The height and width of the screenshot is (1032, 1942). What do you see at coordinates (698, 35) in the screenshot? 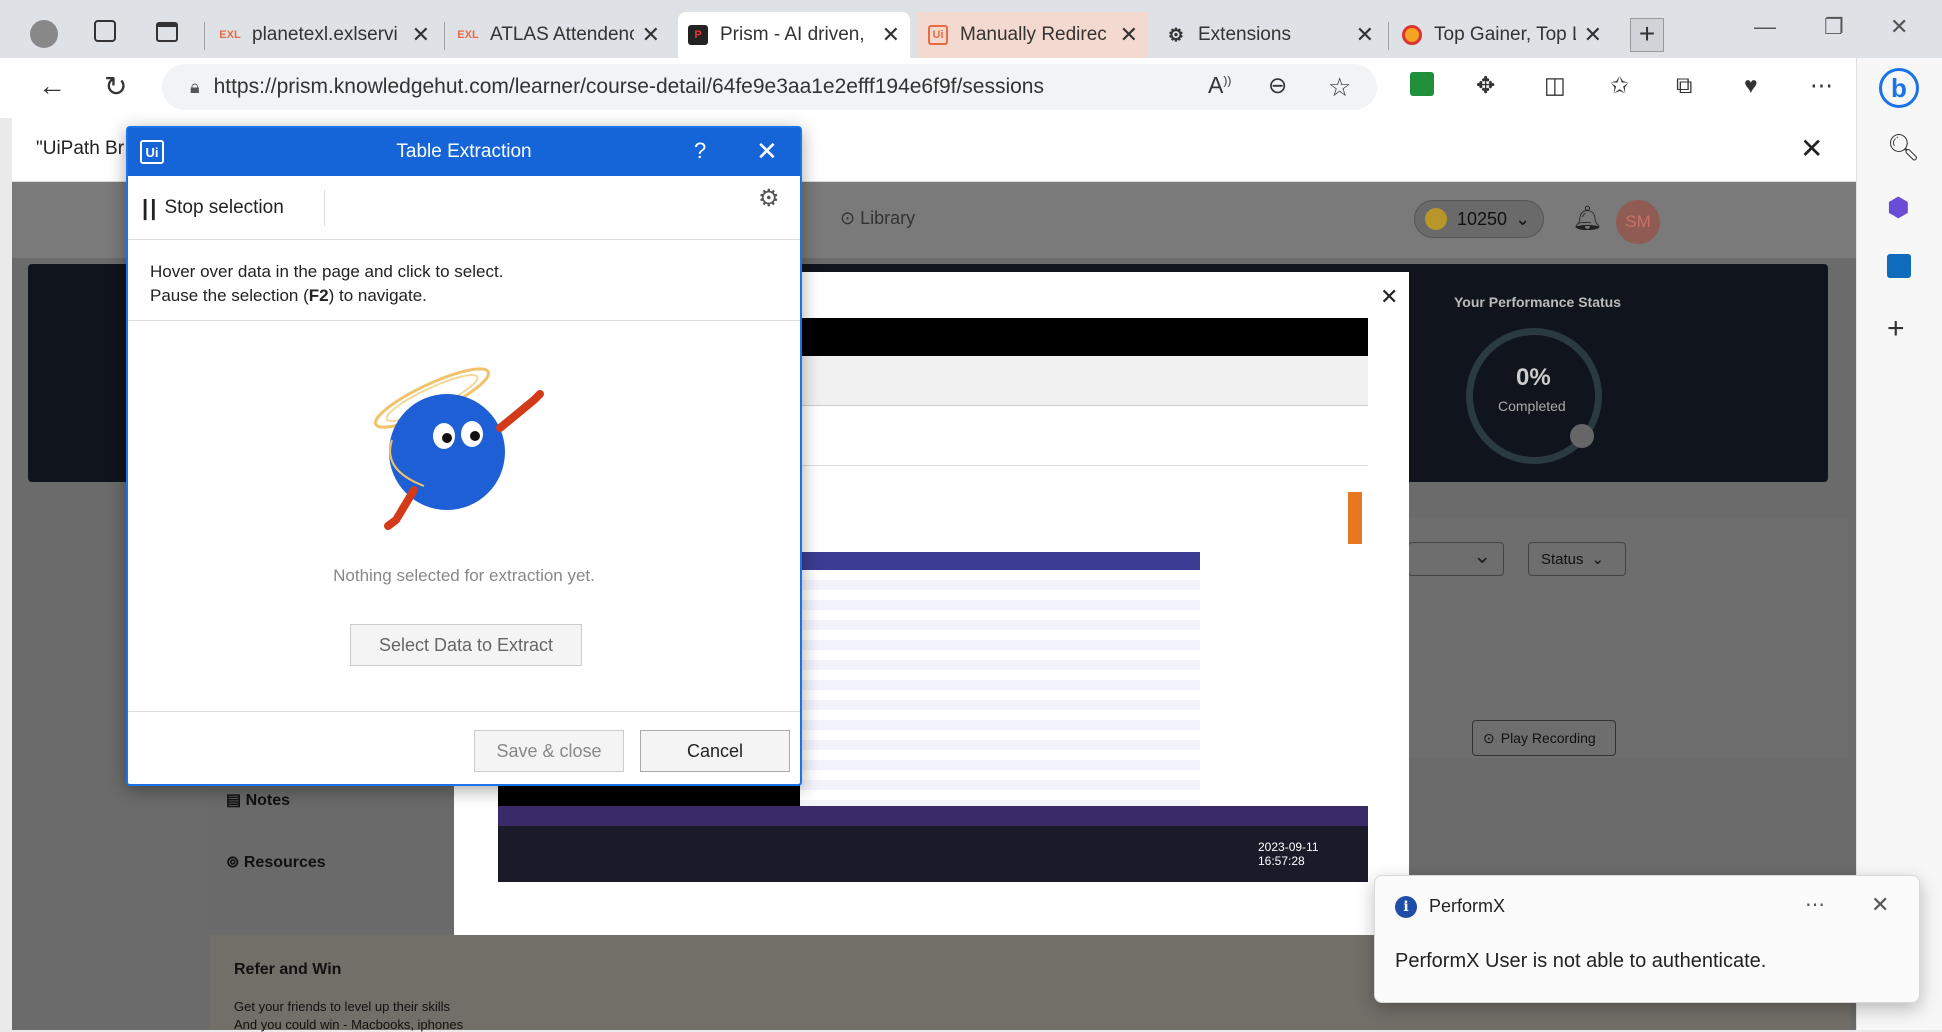
I see `prism-favicon-icon: P` at bounding box center [698, 35].